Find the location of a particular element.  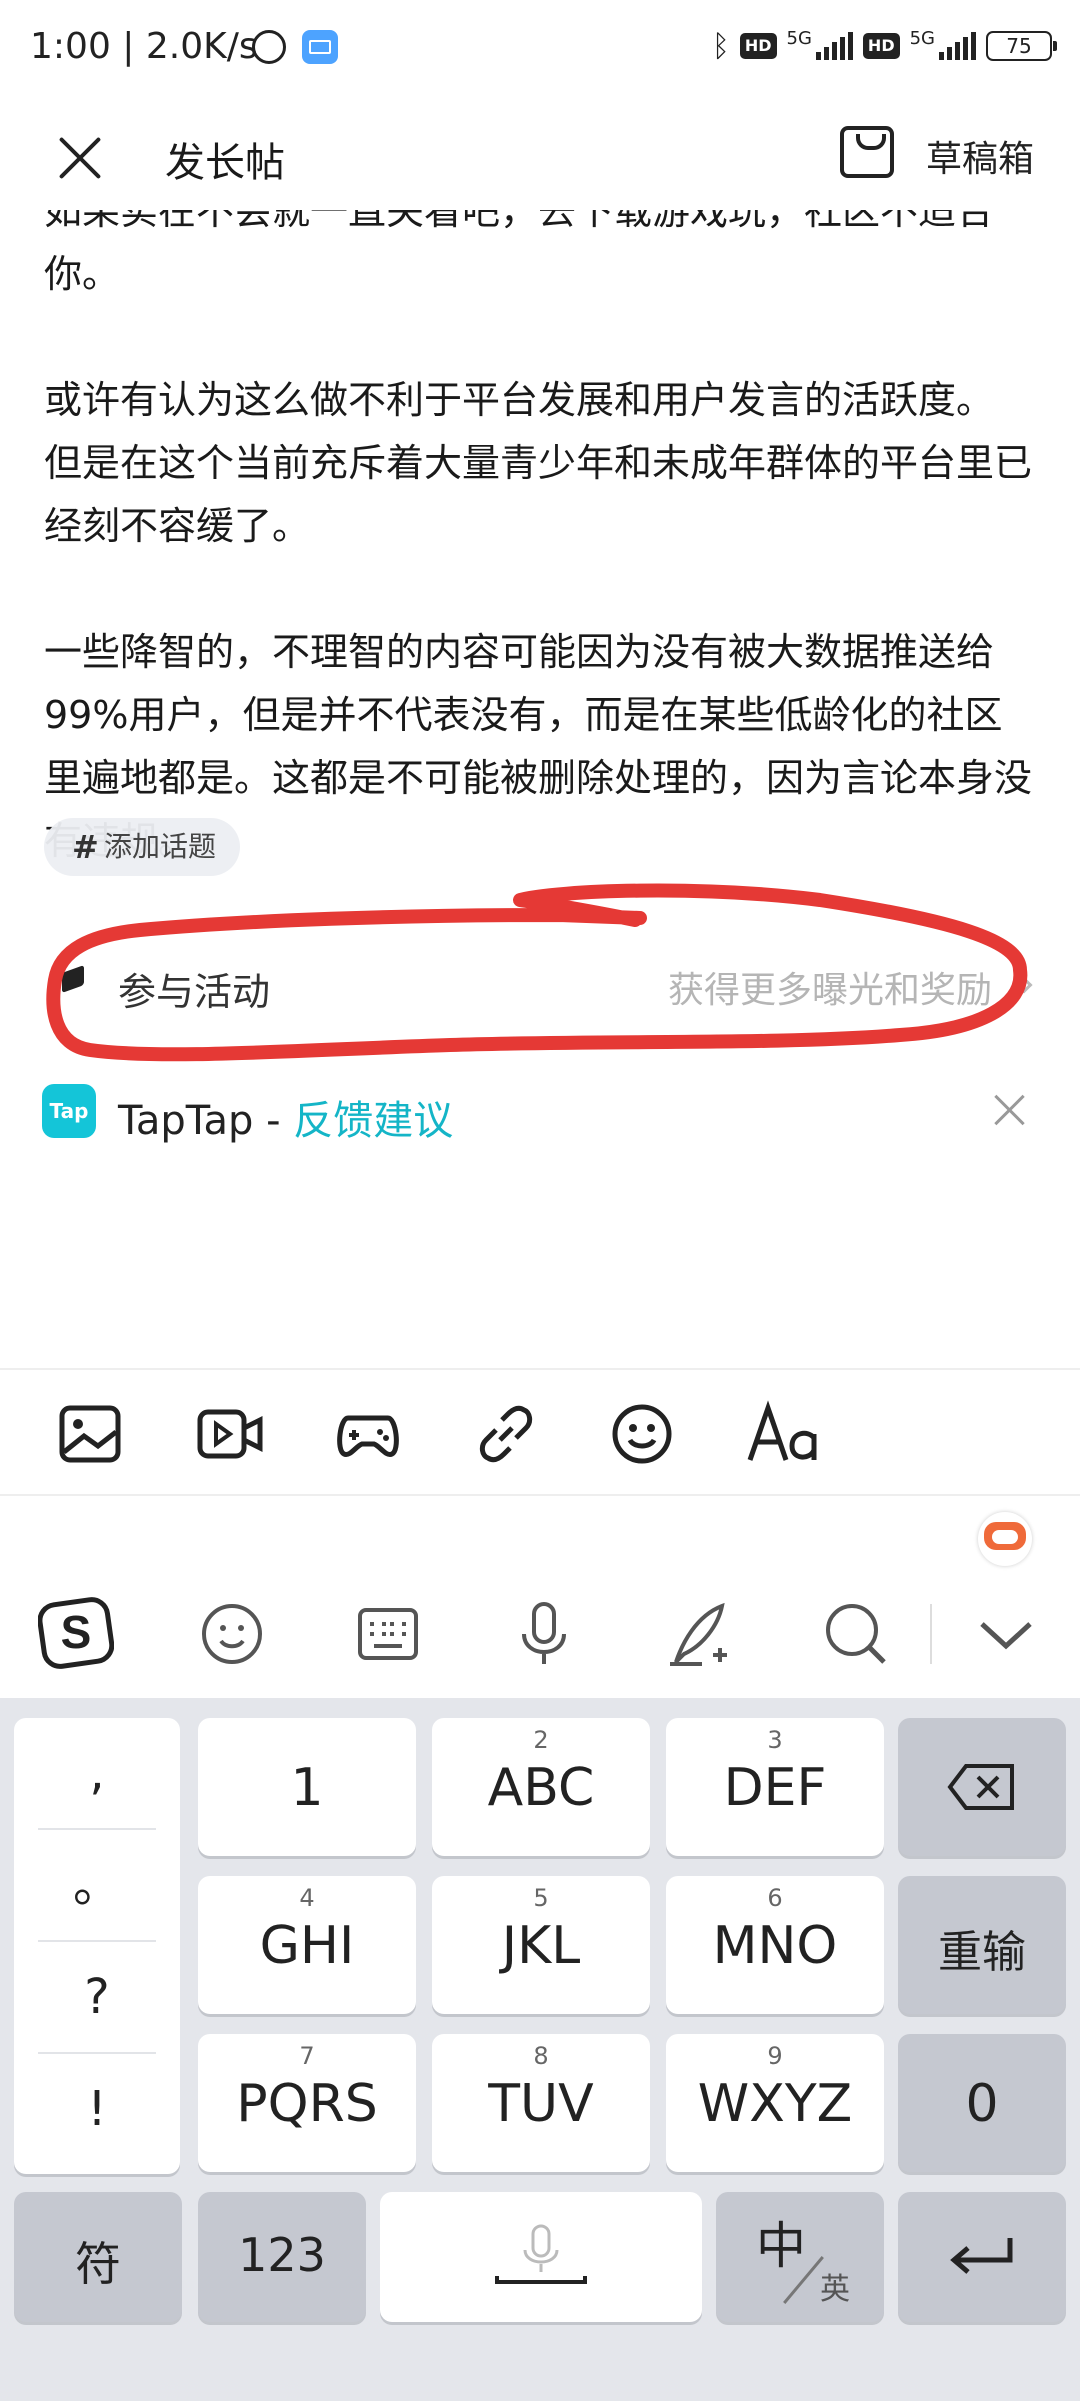

drafts-box-icon is located at coordinates (867, 152).